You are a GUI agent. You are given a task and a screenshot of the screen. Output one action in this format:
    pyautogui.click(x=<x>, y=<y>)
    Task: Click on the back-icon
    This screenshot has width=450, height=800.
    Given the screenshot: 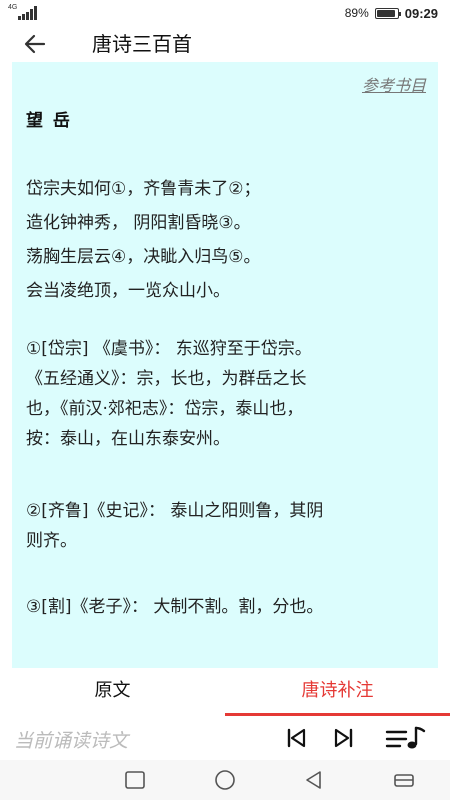 What is the action you would take?
    pyautogui.click(x=313, y=780)
    